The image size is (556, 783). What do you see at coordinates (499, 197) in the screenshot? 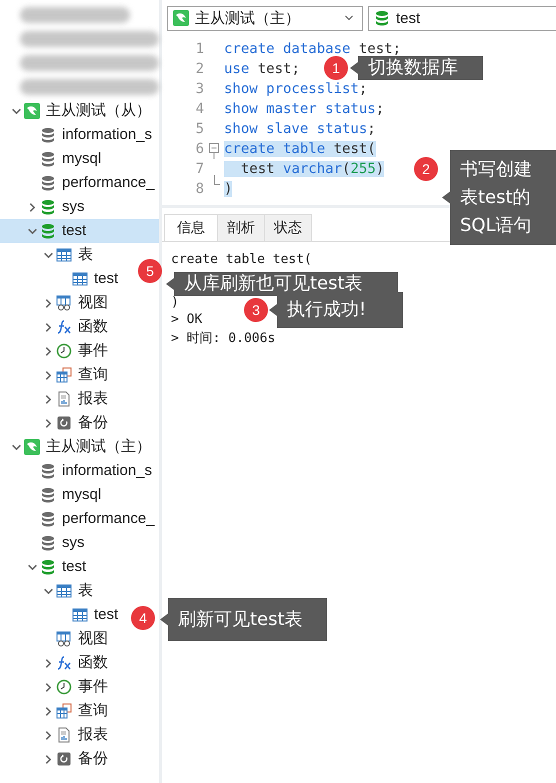
I see `callout: 书写创建表test的SQL语句` at bounding box center [499, 197].